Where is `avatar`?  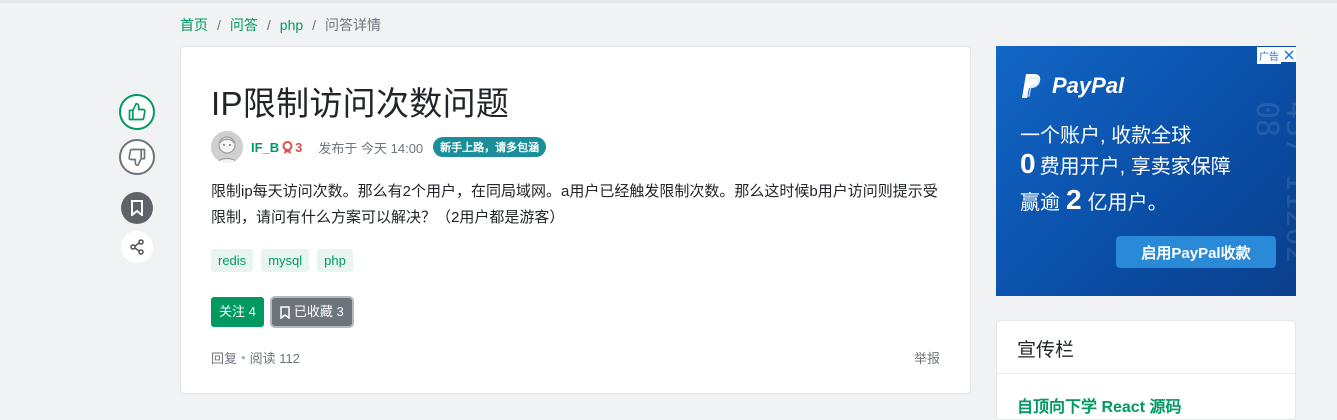 avatar is located at coordinates (227, 147).